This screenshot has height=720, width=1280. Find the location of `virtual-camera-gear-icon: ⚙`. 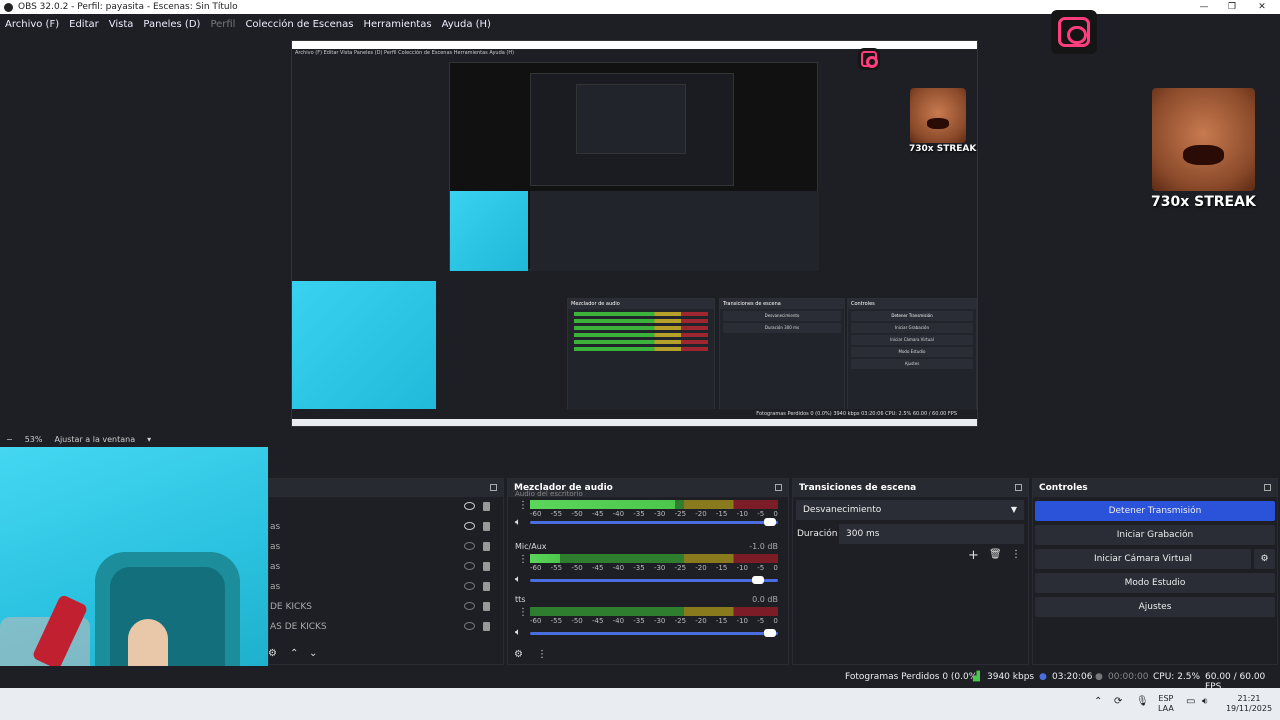

virtual-camera-gear-icon: ⚙ is located at coordinates (1264, 559).